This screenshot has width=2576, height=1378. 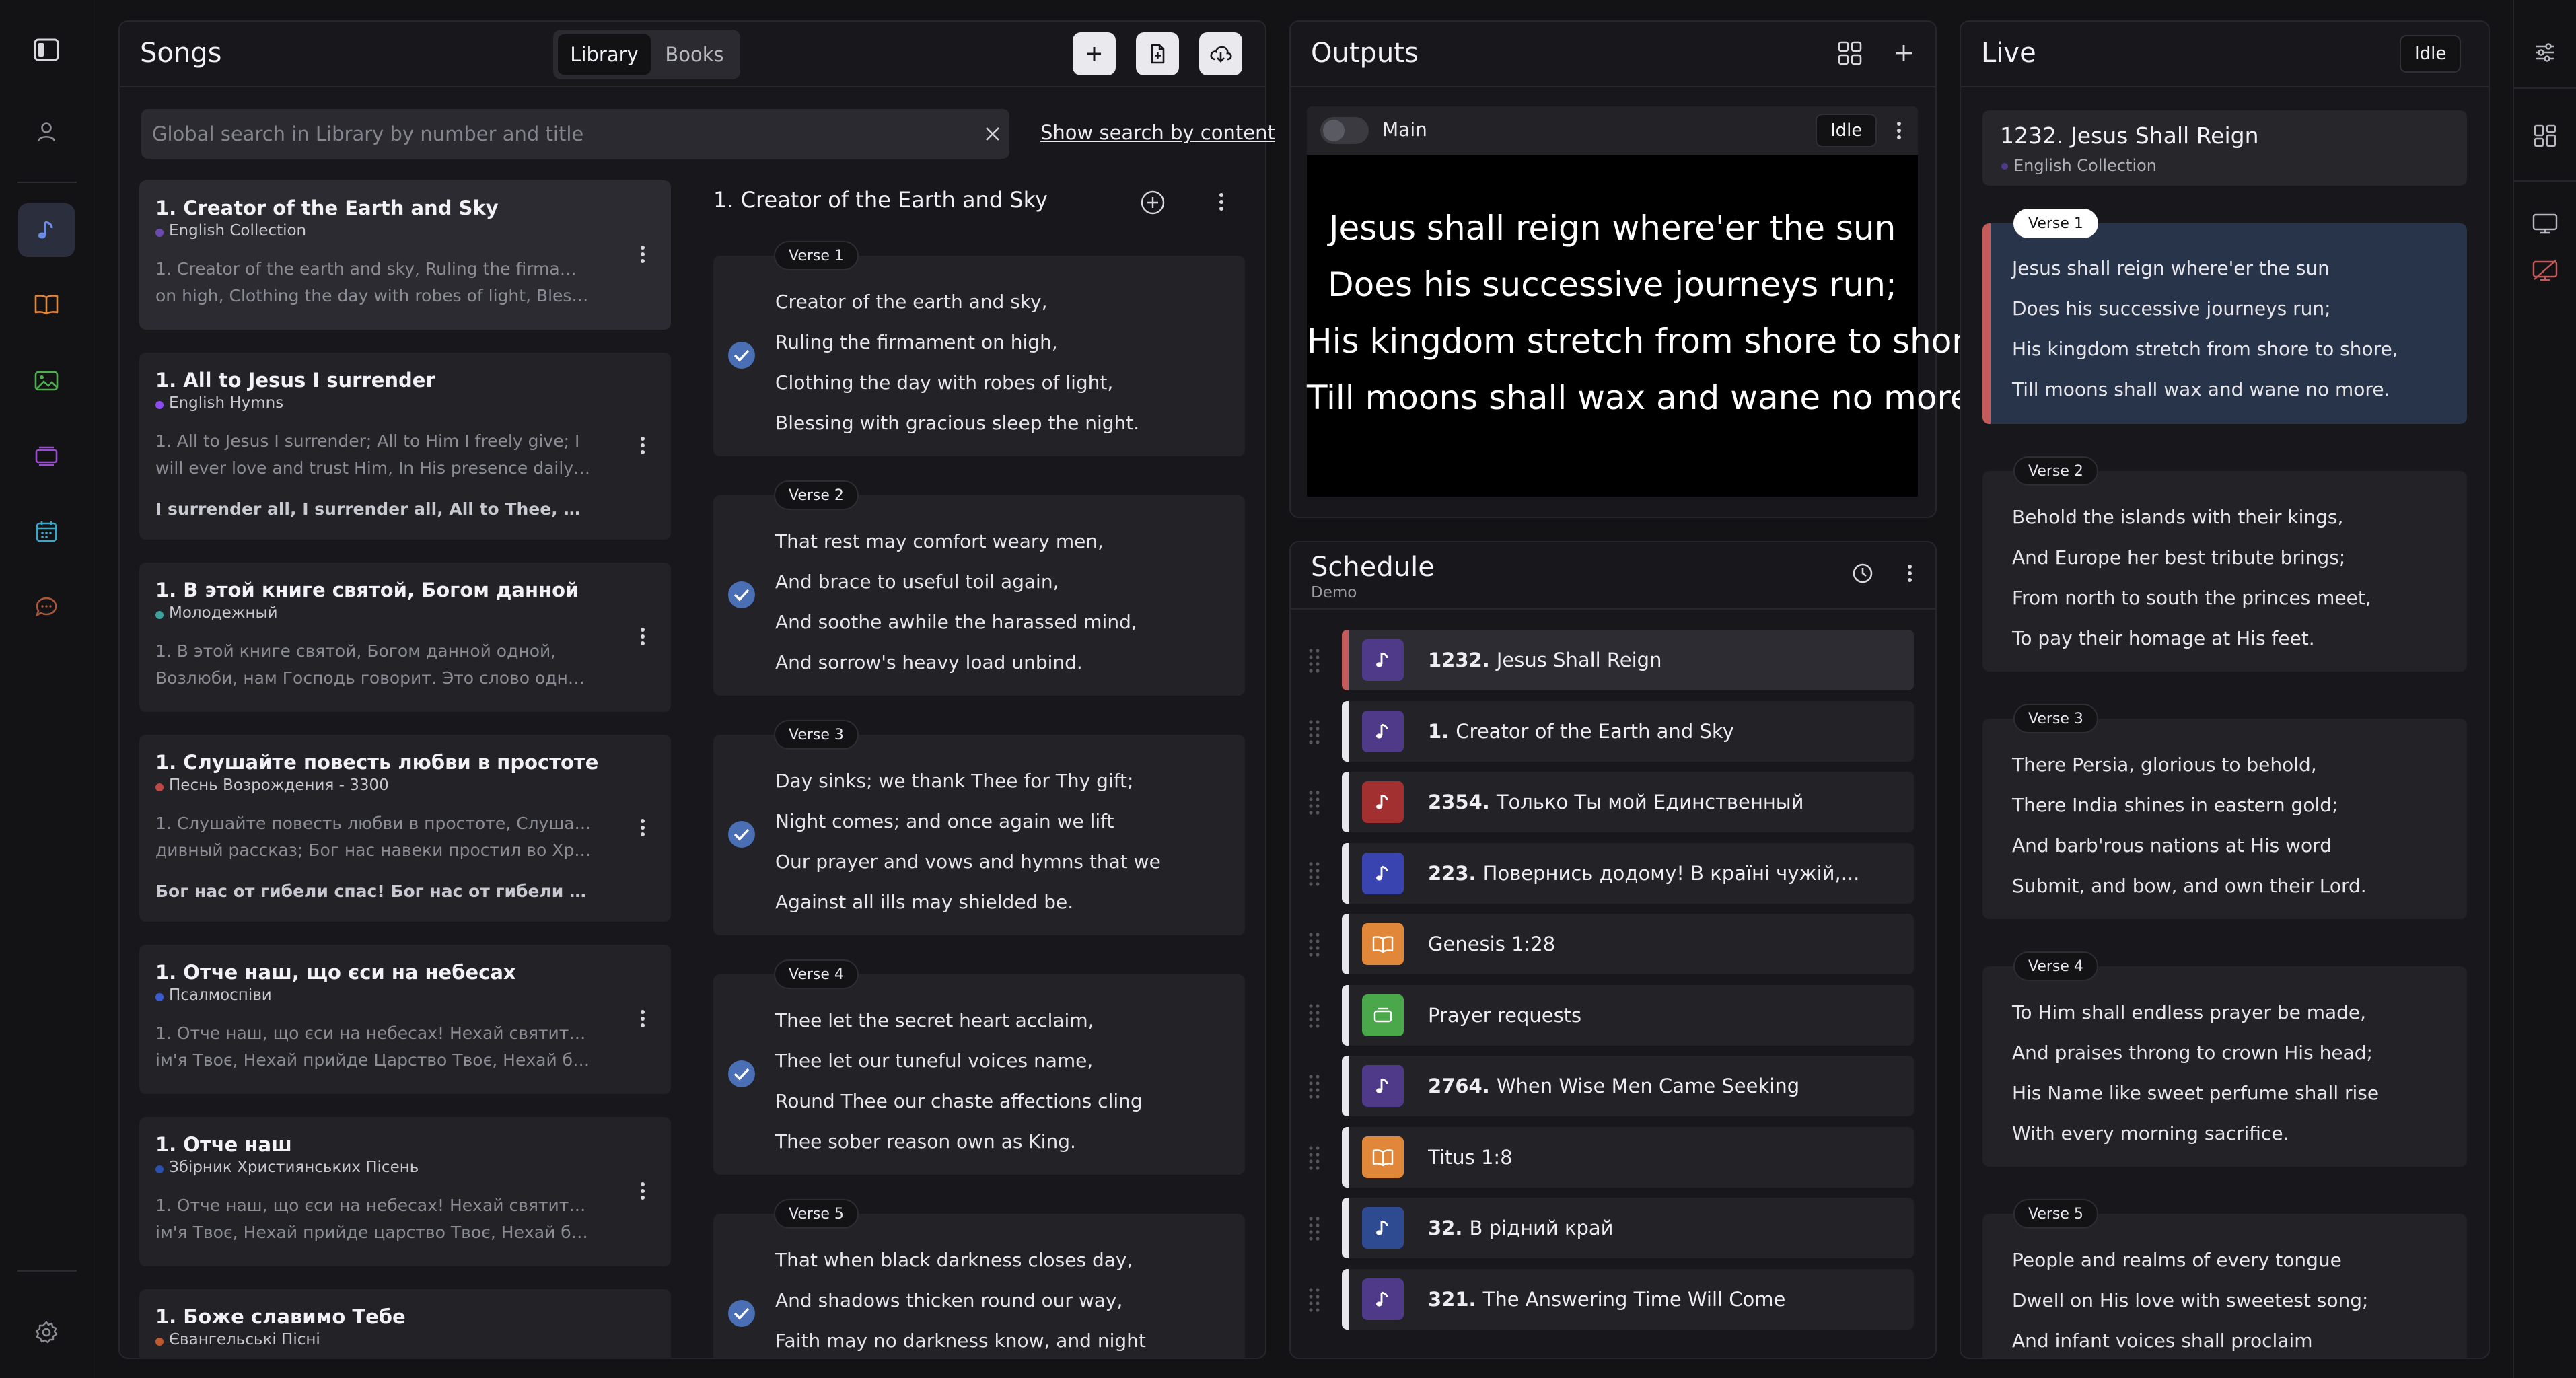 I want to click on import-file-button, so click(x=1157, y=53).